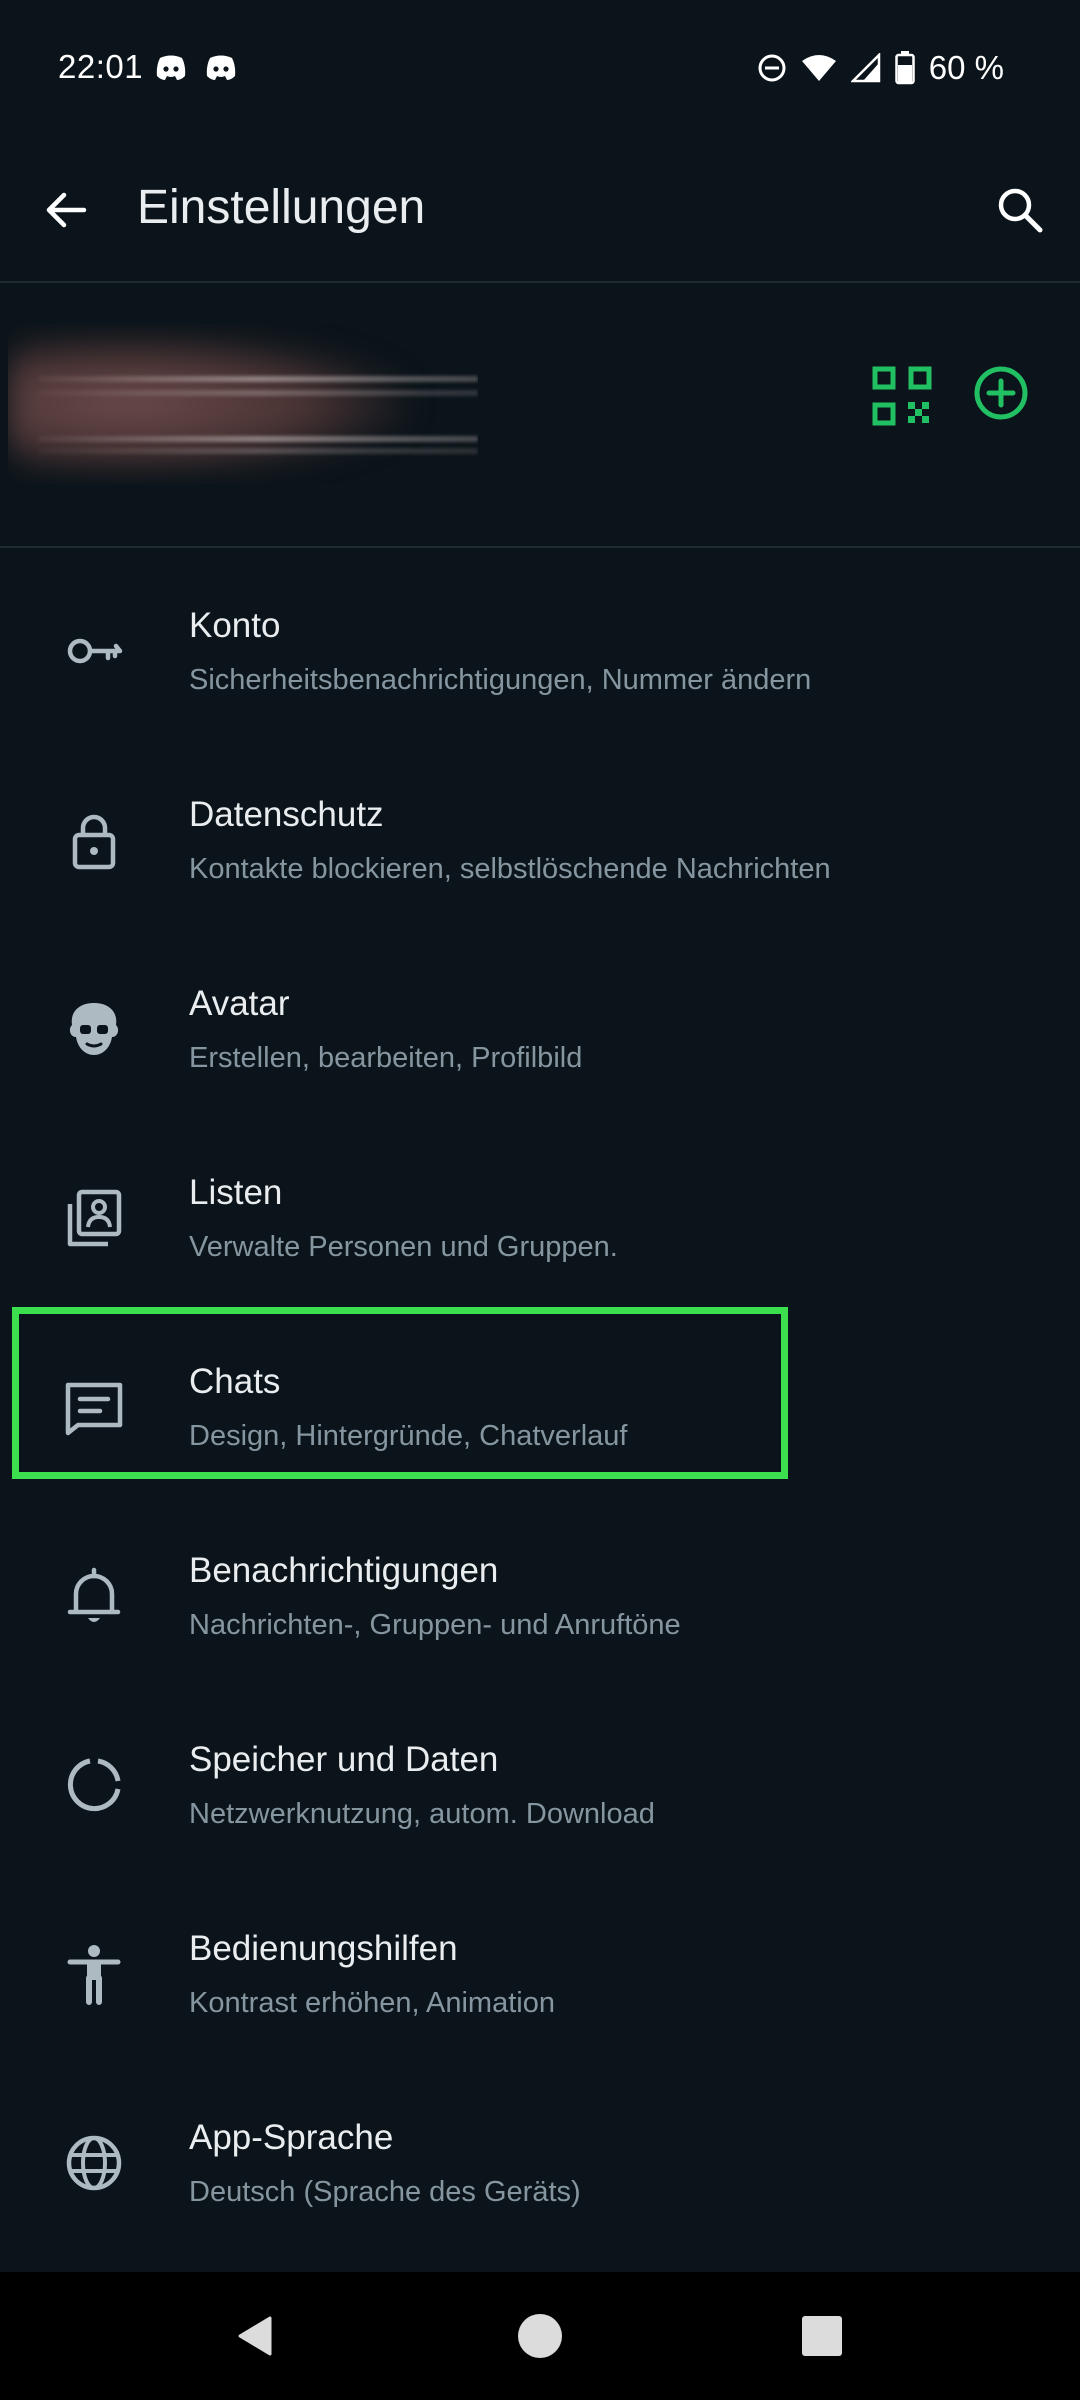 This screenshot has height=2400, width=1080. Describe the element at coordinates (422, 1814) in the screenshot. I see `settings-item-subtitle: Netzwerknutzung, autom. Download` at that location.